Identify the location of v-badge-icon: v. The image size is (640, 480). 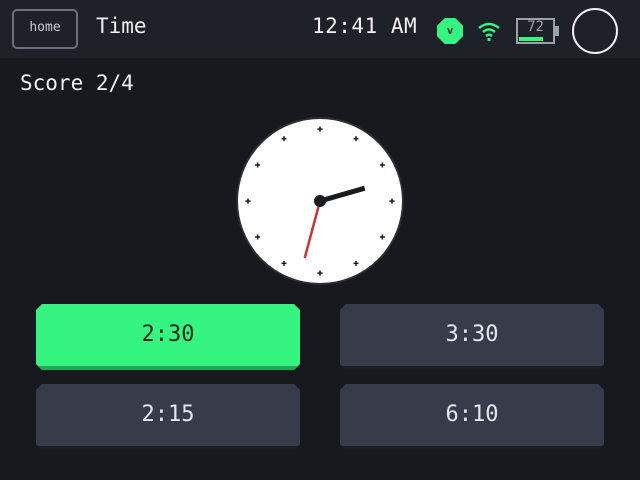
(450, 31).